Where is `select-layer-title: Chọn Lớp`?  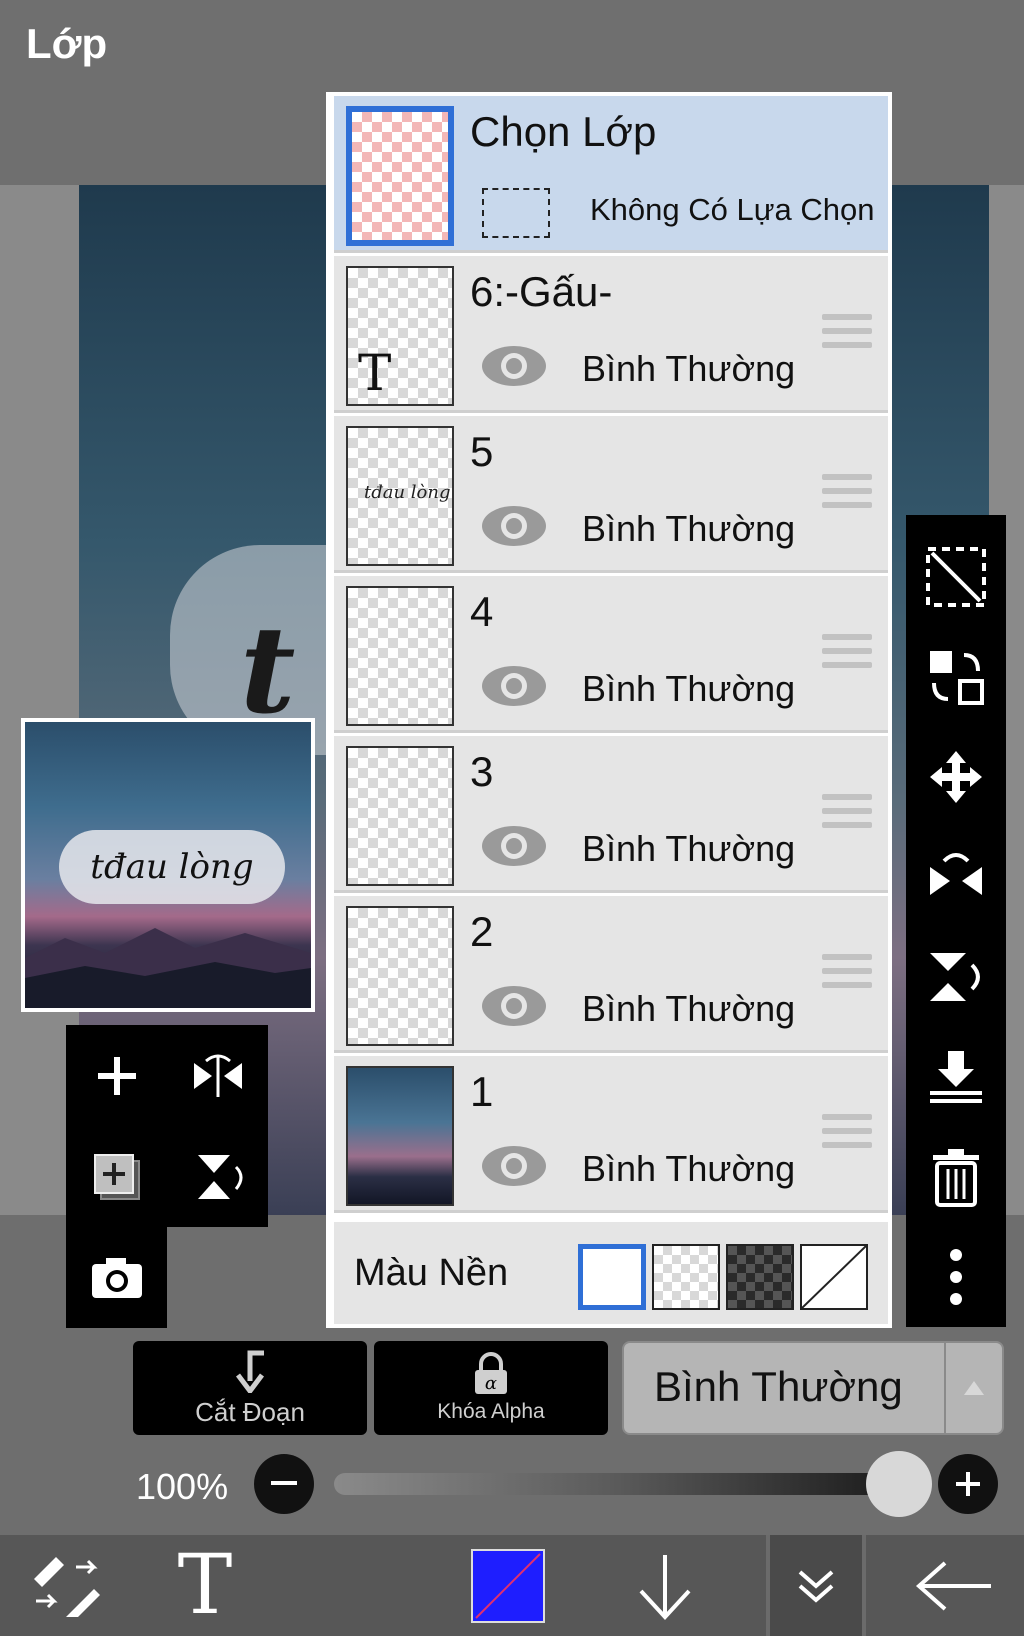 select-layer-title: Chọn Lớp is located at coordinates (563, 131).